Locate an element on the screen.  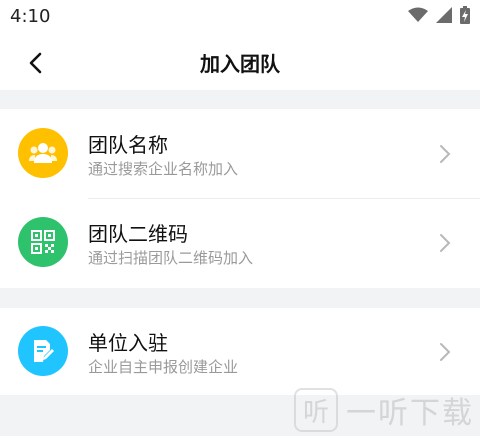
status-time: 4:10 is located at coordinates (30, 16).